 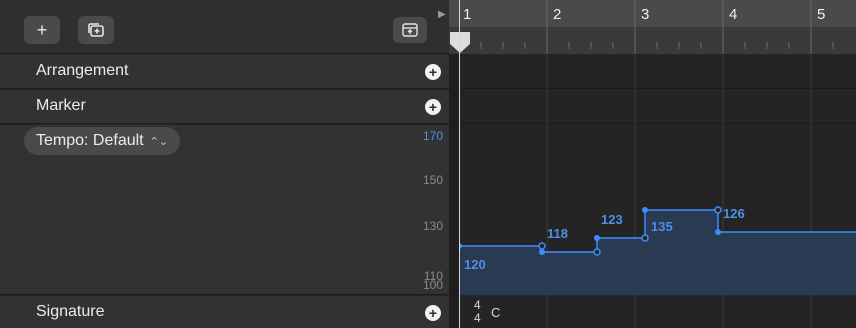 I want to click on tempo-value-label: 123, so click(x=612, y=219).